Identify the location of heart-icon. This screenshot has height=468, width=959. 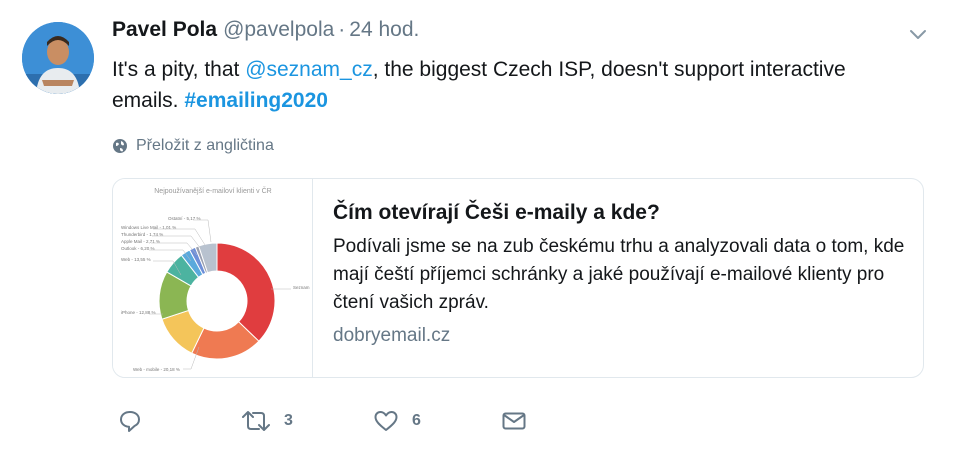
(386, 421).